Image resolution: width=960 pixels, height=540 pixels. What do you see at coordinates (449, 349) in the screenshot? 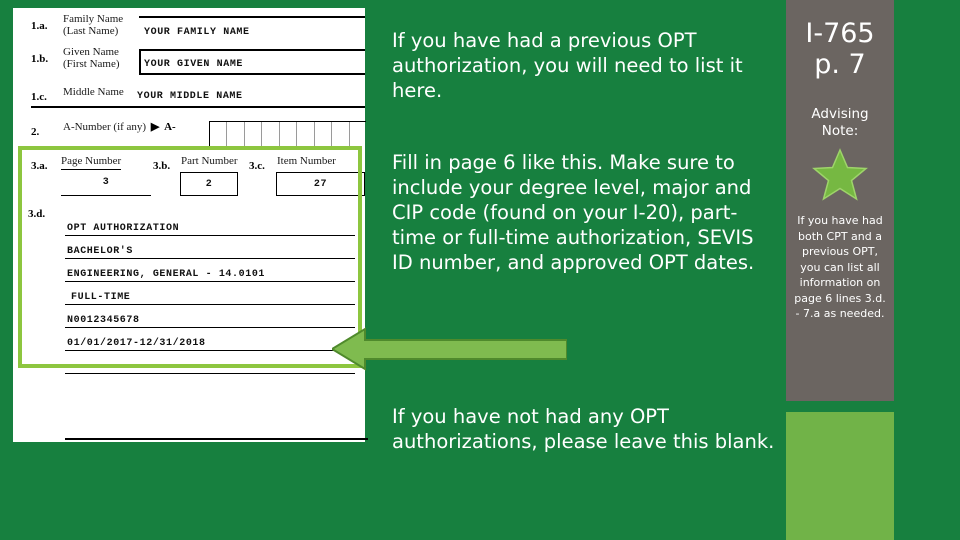
I see `left-pointing-arrow-icon` at bounding box center [449, 349].